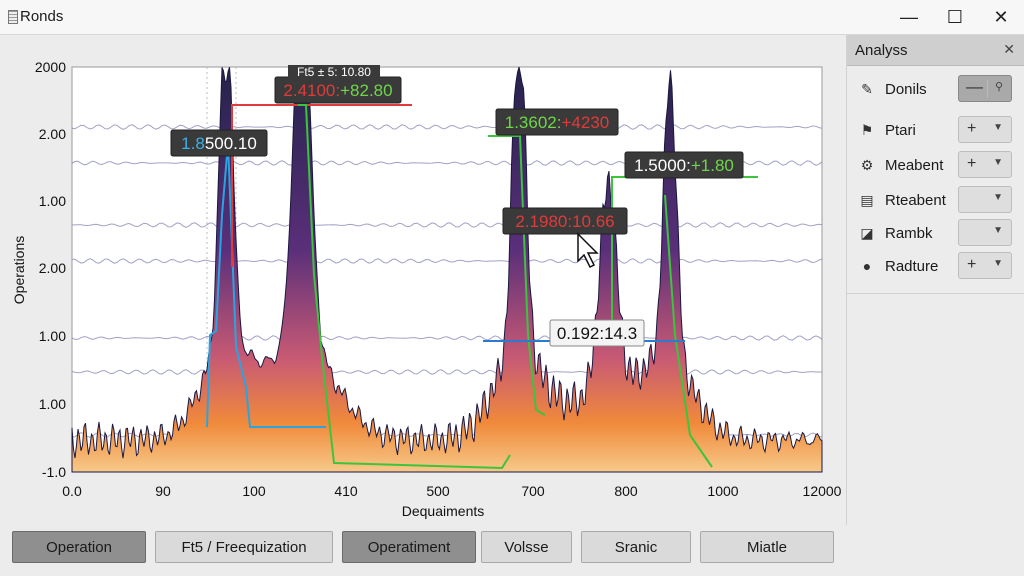 The height and width of the screenshot is (576, 1024). I want to click on x-tick-label: 0.0, so click(72, 491).